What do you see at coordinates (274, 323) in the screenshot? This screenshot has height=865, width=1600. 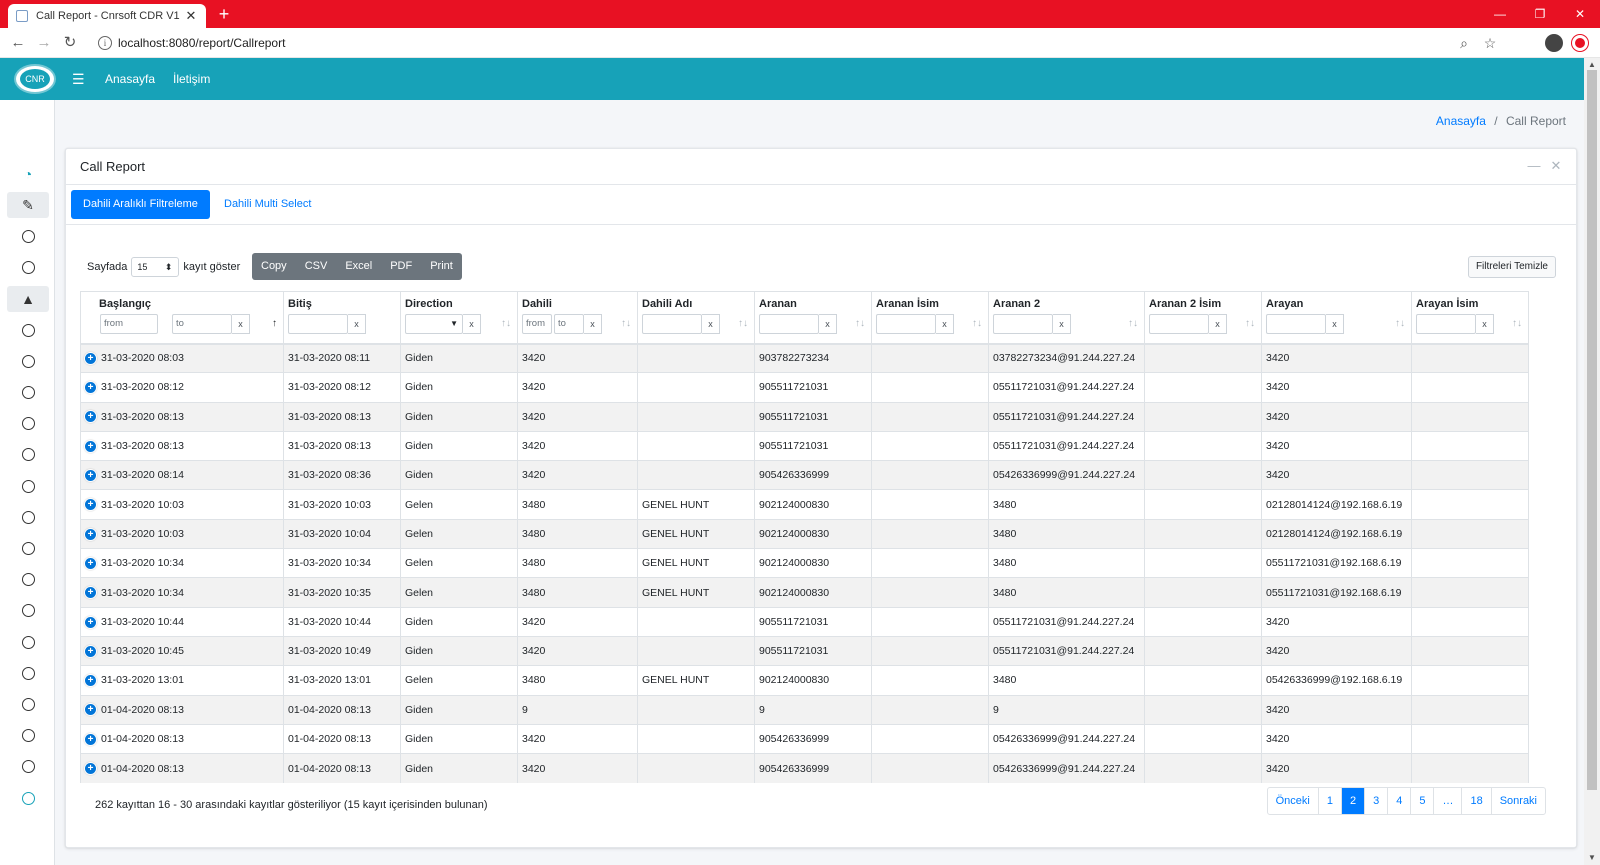 I see `sort-ascending-icon: ↑` at bounding box center [274, 323].